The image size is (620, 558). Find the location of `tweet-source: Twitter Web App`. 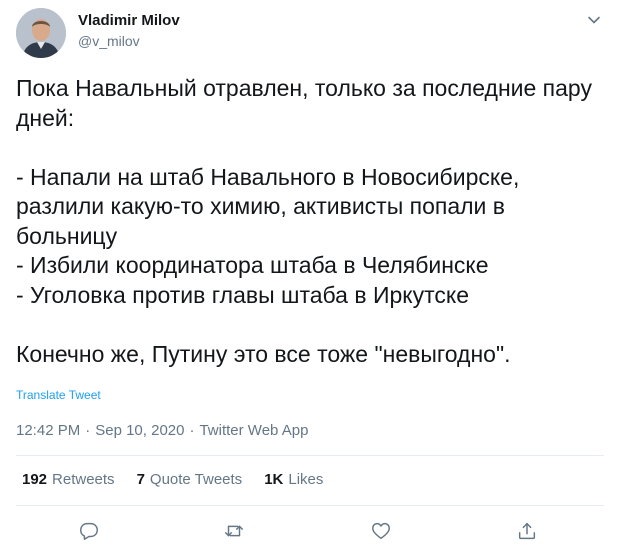

tweet-source: Twitter Web App is located at coordinates (253, 430).